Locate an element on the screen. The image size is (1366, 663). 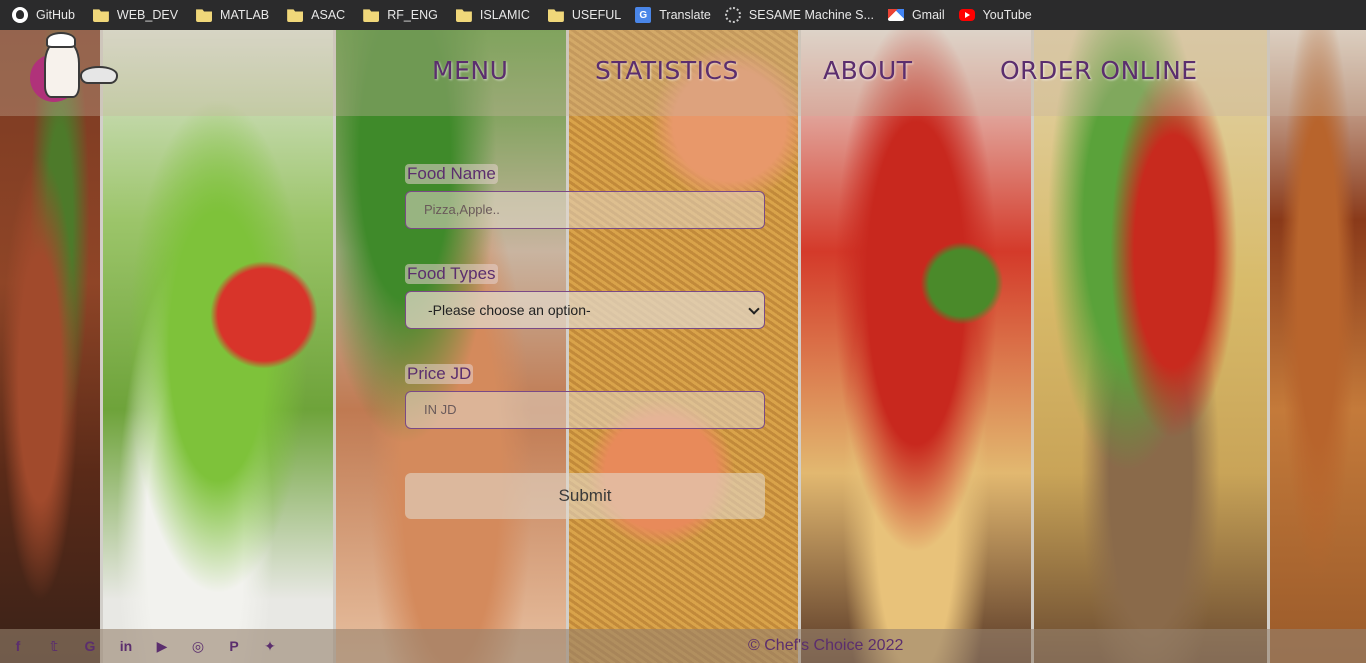
chef-figure is located at coordinates (62, 69).